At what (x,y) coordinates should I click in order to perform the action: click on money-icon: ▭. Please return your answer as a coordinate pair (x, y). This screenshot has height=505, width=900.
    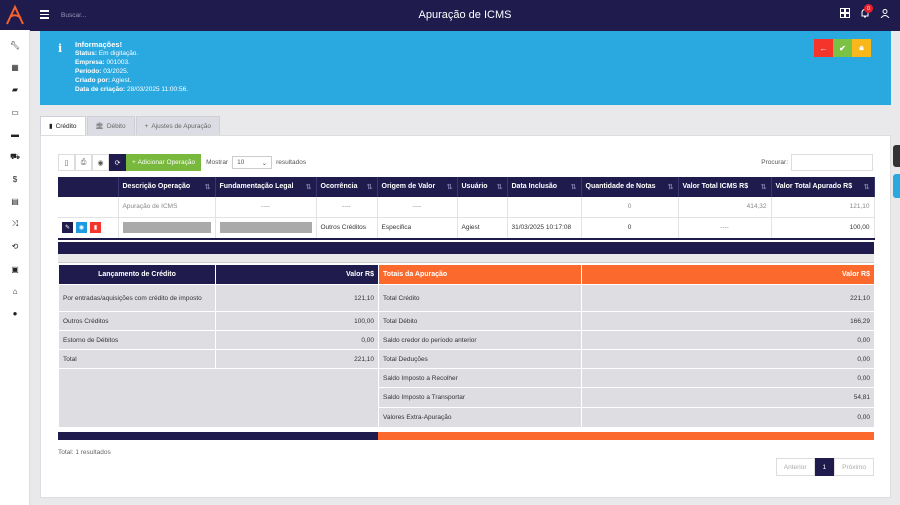
    Looking at the image, I should click on (15, 112).